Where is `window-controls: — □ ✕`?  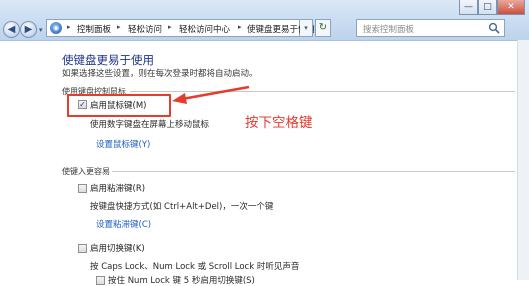
window-controls: — □ ✕ is located at coordinates (492, 8).